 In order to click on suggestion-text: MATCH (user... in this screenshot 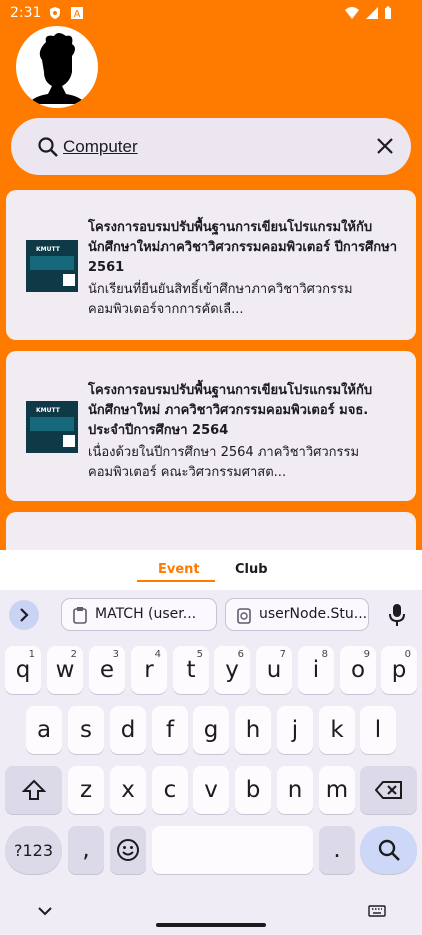, I will do `click(146, 614)`.